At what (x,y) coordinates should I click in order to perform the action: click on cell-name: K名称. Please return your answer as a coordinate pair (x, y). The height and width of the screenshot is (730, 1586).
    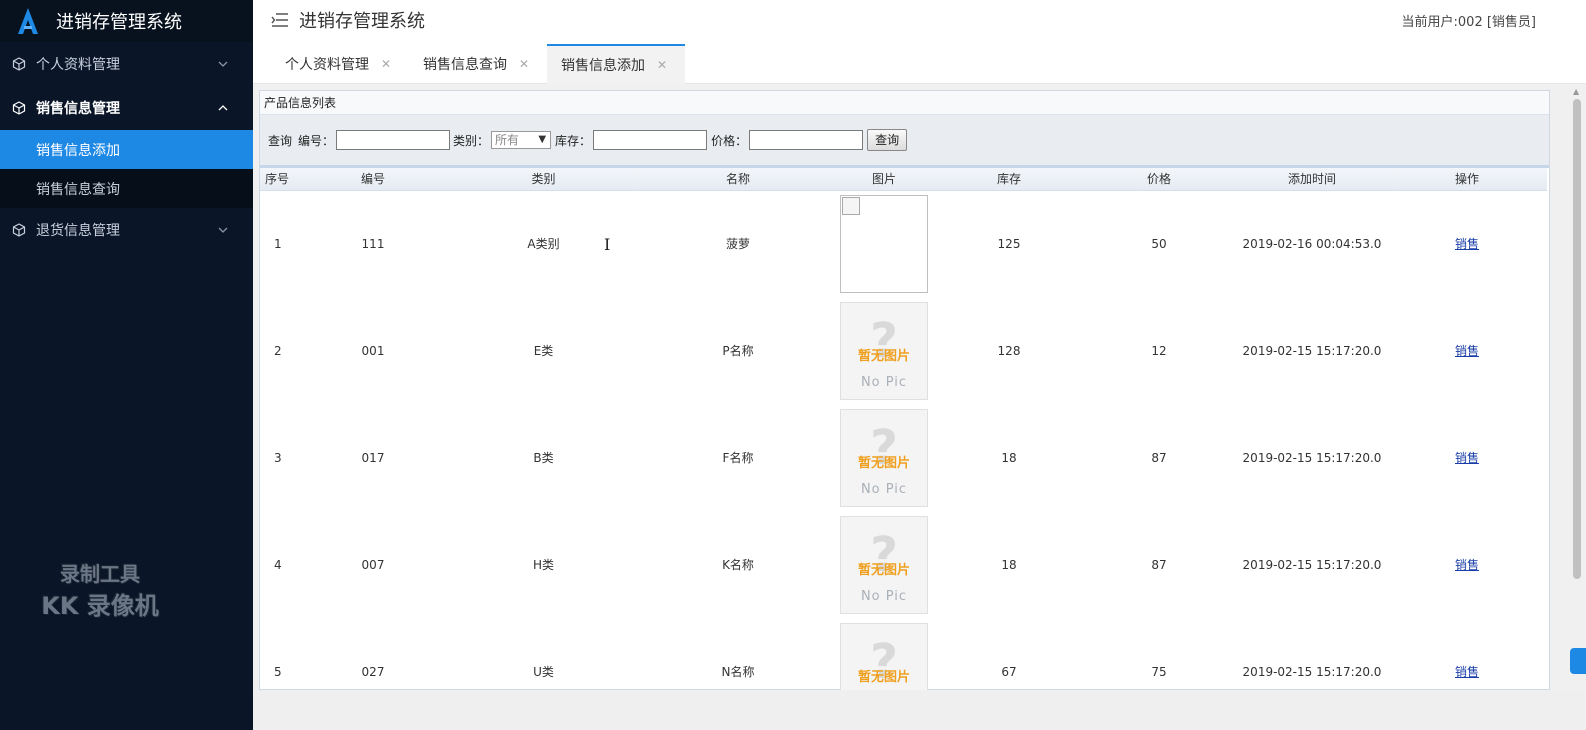
    Looking at the image, I should click on (738, 565).